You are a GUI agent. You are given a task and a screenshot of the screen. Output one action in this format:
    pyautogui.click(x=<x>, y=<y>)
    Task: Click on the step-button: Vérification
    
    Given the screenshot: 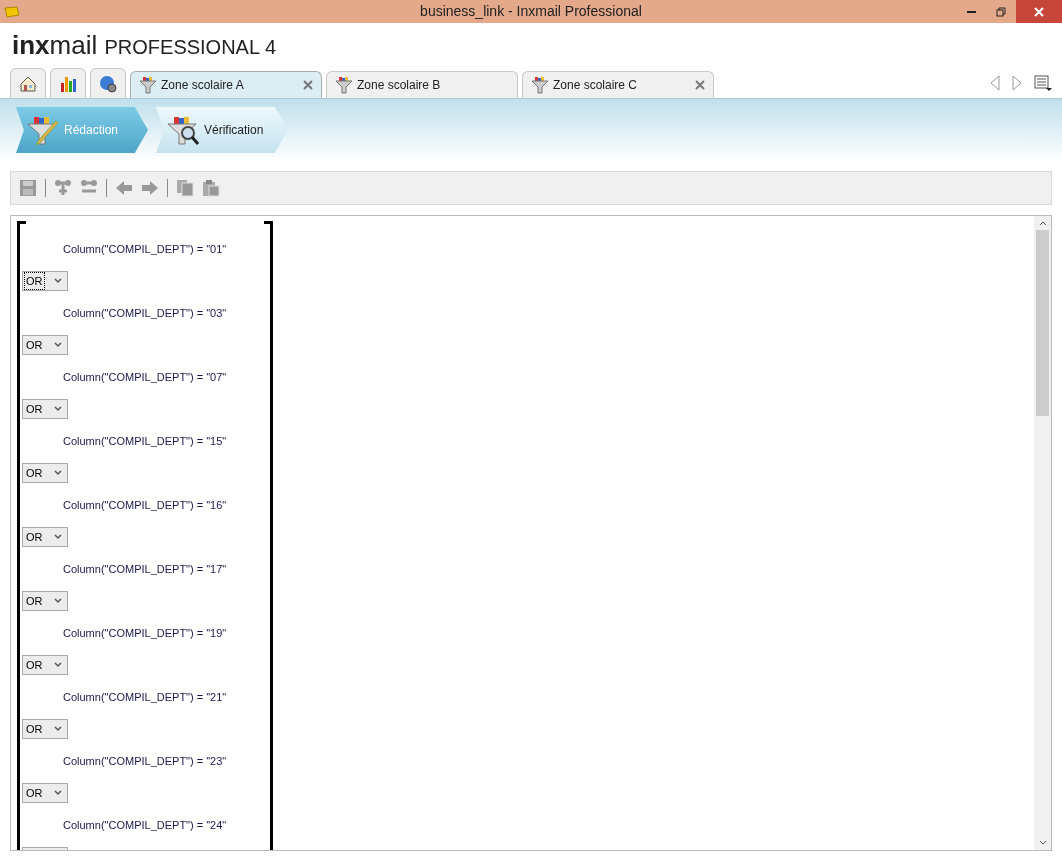 What is the action you would take?
    pyautogui.click(x=222, y=130)
    